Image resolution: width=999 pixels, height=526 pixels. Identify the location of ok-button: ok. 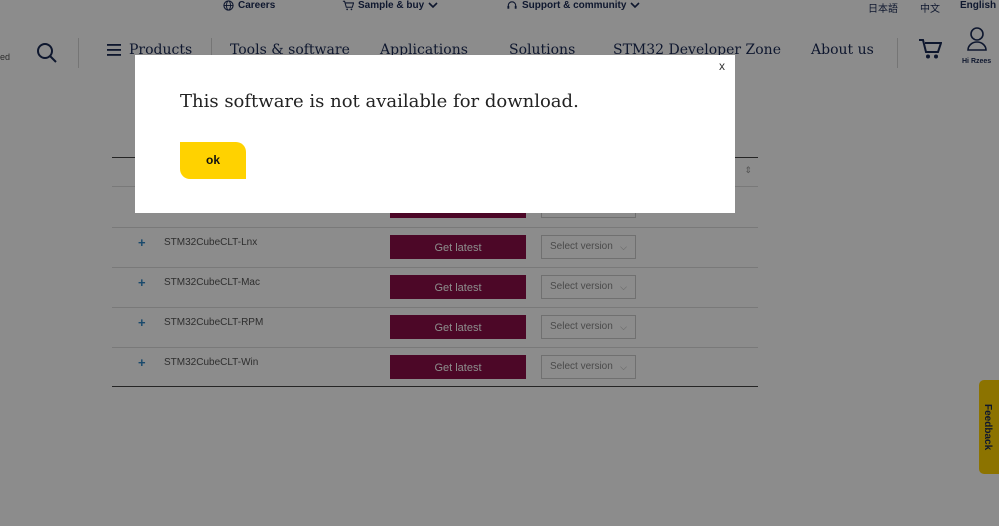
(213, 160).